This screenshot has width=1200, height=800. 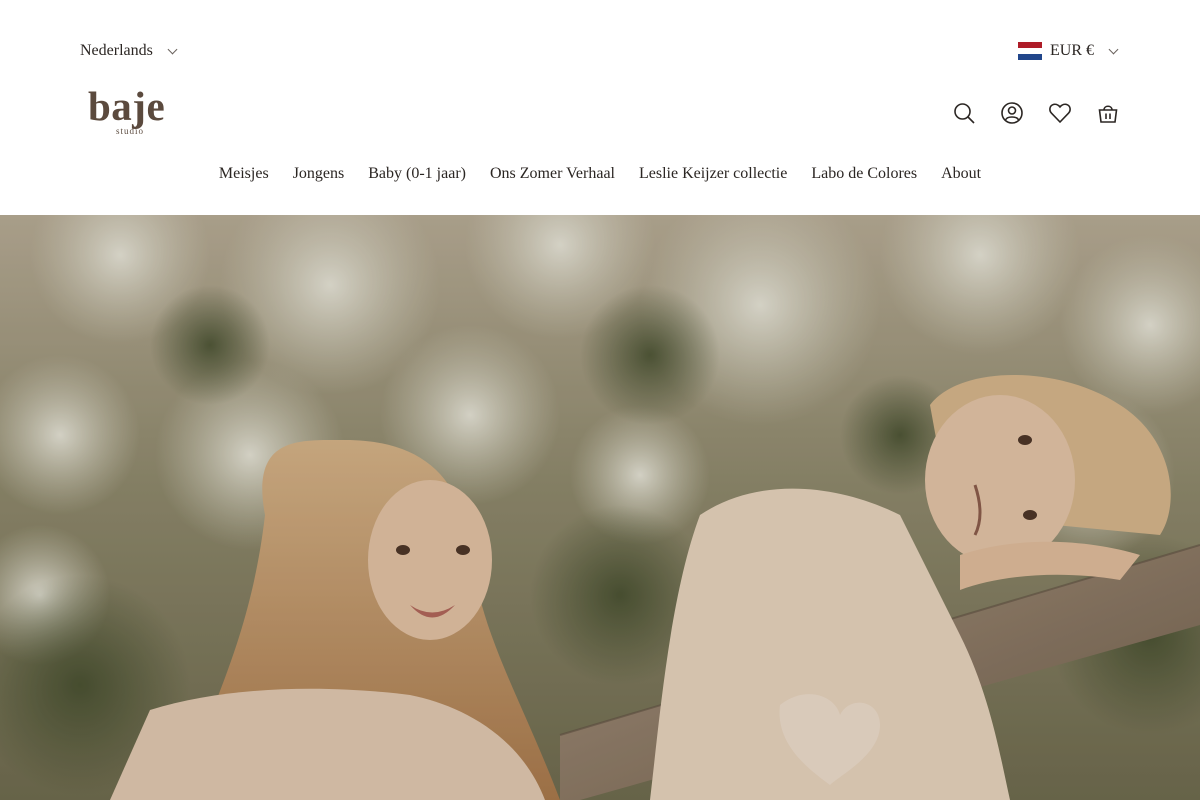 I want to click on site-logo: baje studio, so click(x=133, y=114).